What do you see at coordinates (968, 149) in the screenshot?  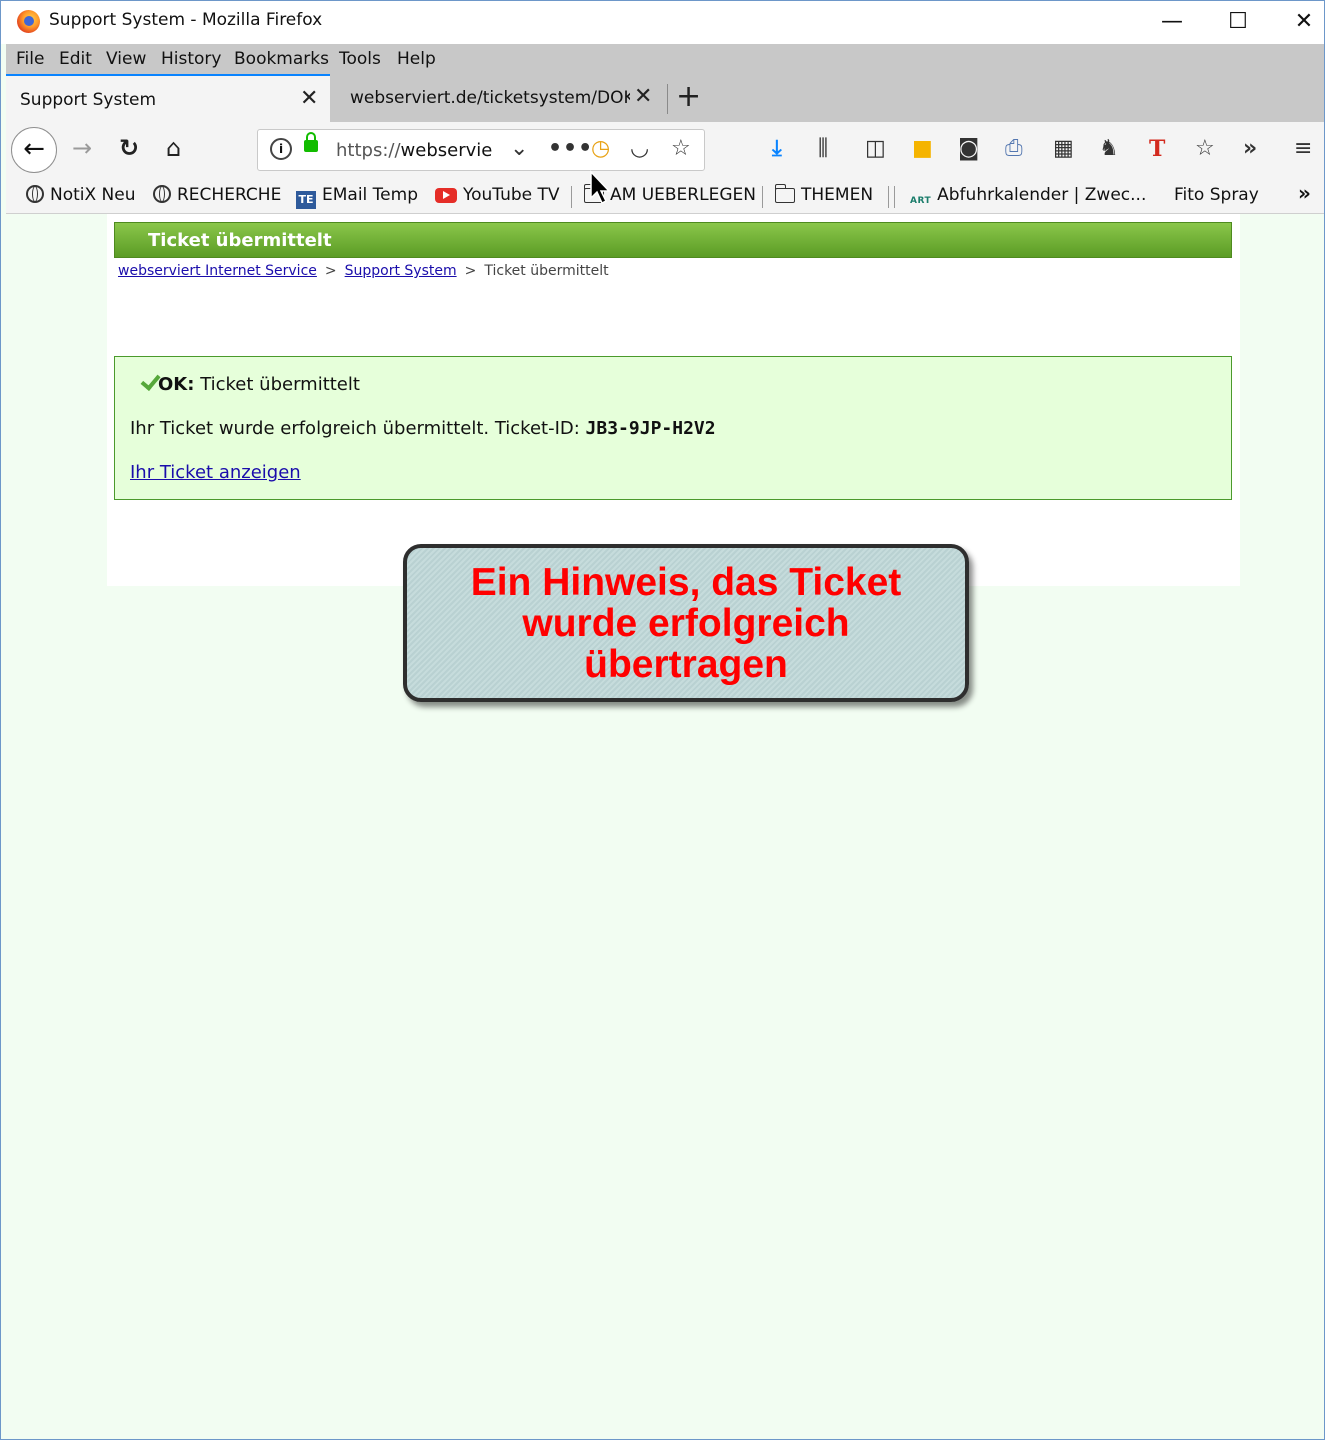 I see `camera-icon: ◙` at bounding box center [968, 149].